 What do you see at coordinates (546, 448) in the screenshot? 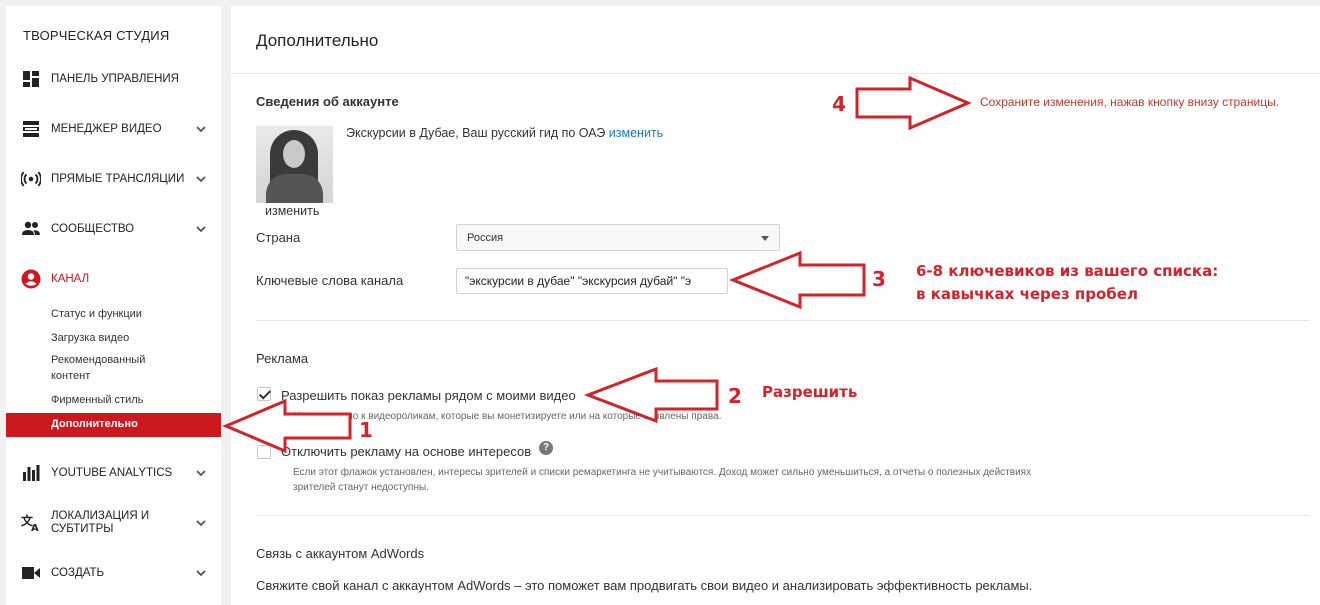
I see `help-icon: ?` at bounding box center [546, 448].